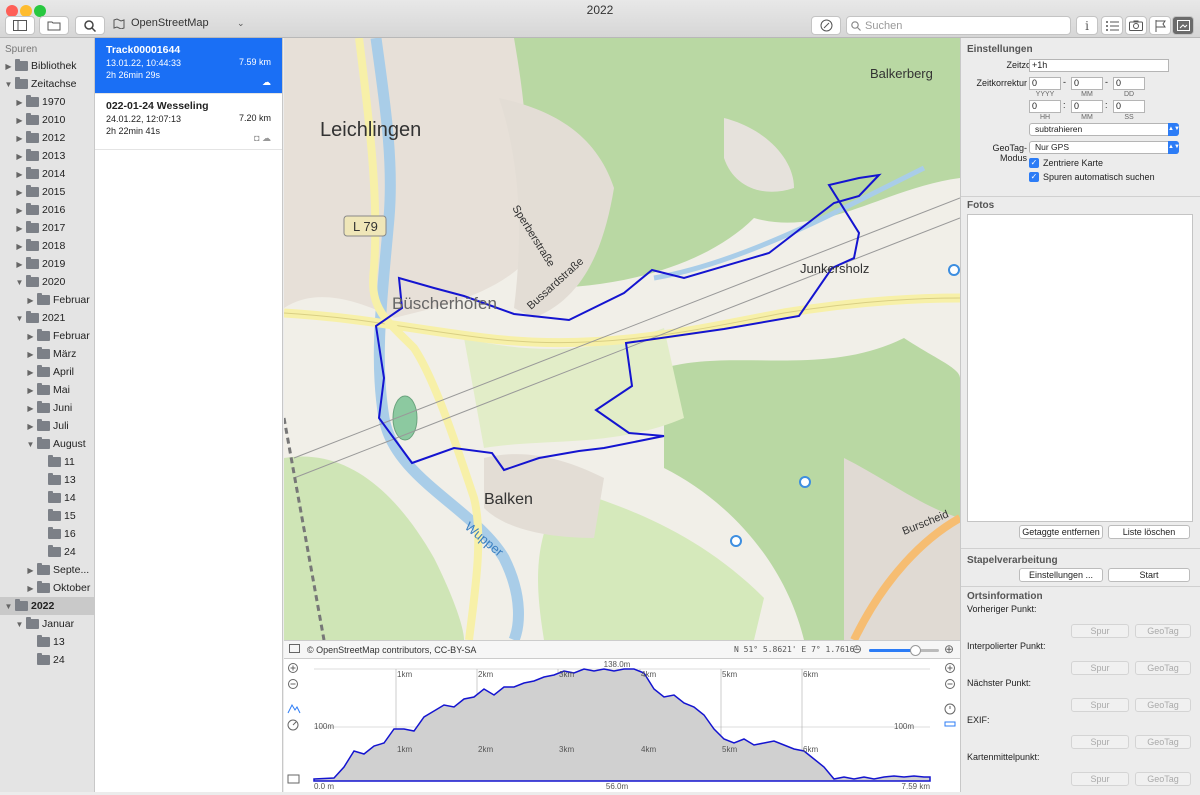 The height and width of the screenshot is (795, 1200). Describe the element at coordinates (161, 23) in the screenshot. I see `map-source-select: OpenStreetMap` at that location.